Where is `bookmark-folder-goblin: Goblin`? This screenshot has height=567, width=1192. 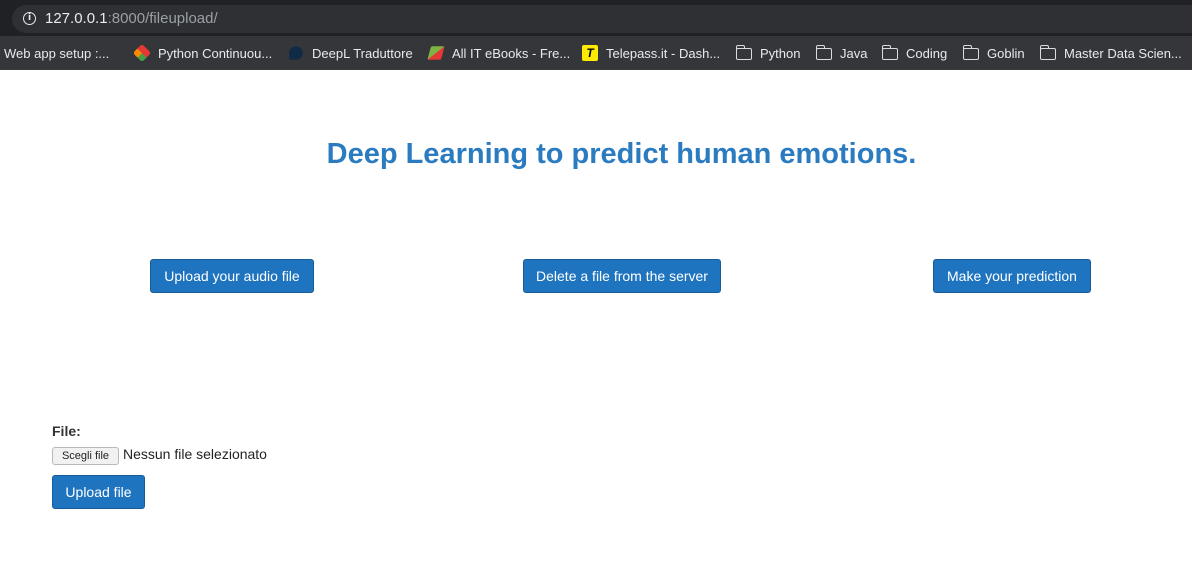
bookmark-folder-goblin: Goblin is located at coordinates (993, 53).